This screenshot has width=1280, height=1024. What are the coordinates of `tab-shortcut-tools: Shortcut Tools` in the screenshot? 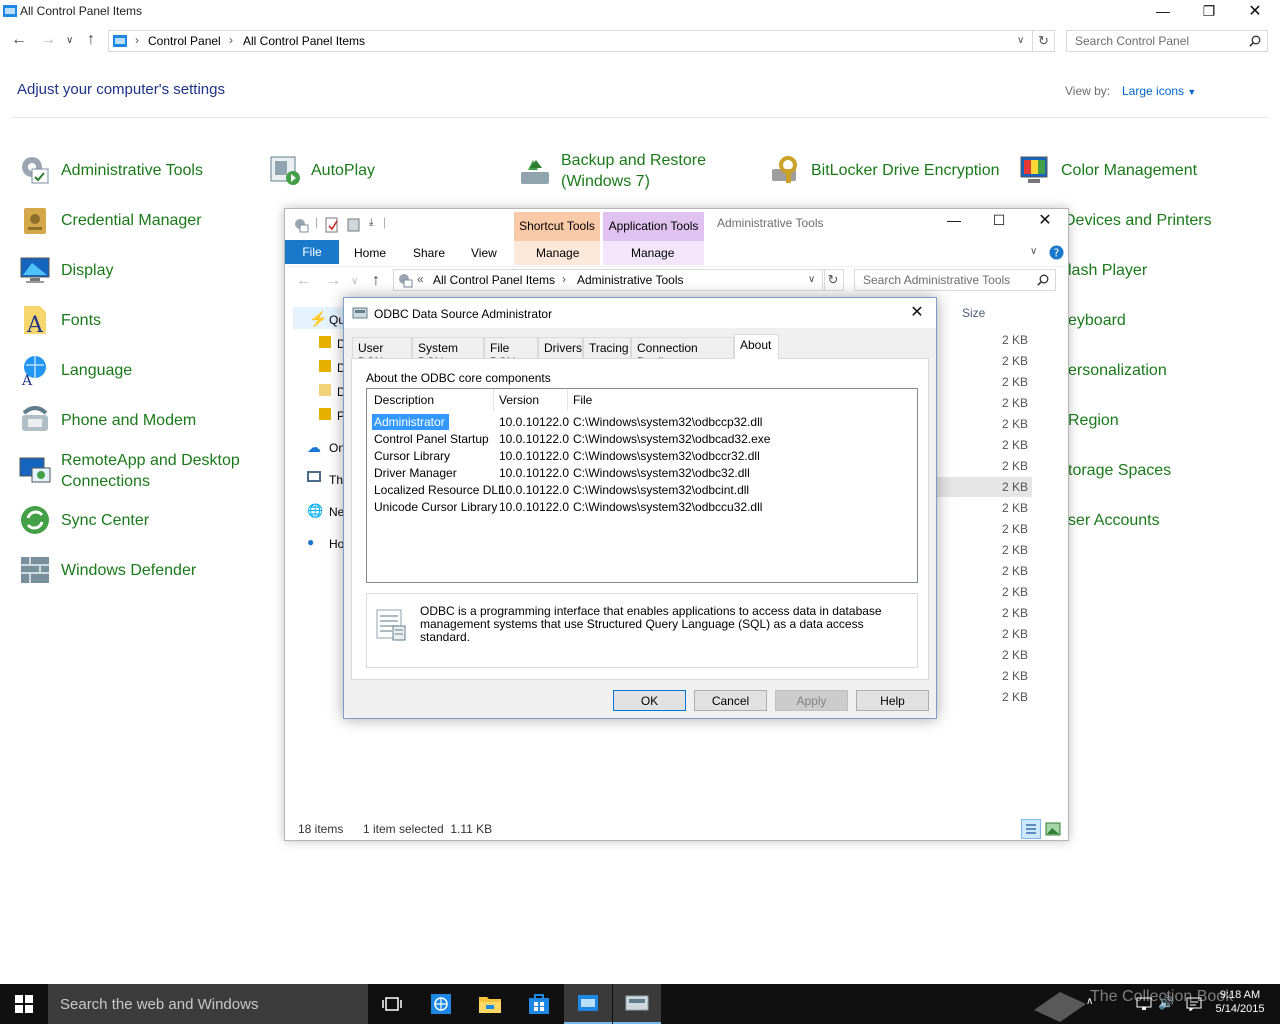 It's located at (557, 226).